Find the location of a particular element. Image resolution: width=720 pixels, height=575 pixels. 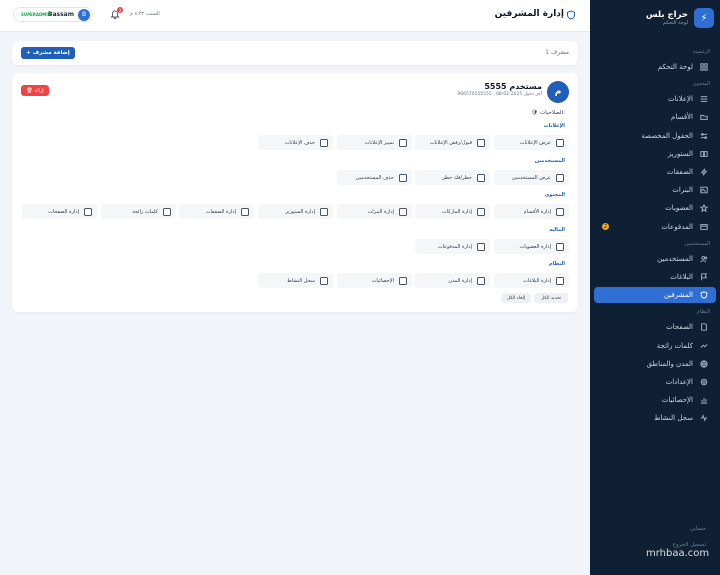

sidebar-item-image: البنرات is located at coordinates (655, 190).